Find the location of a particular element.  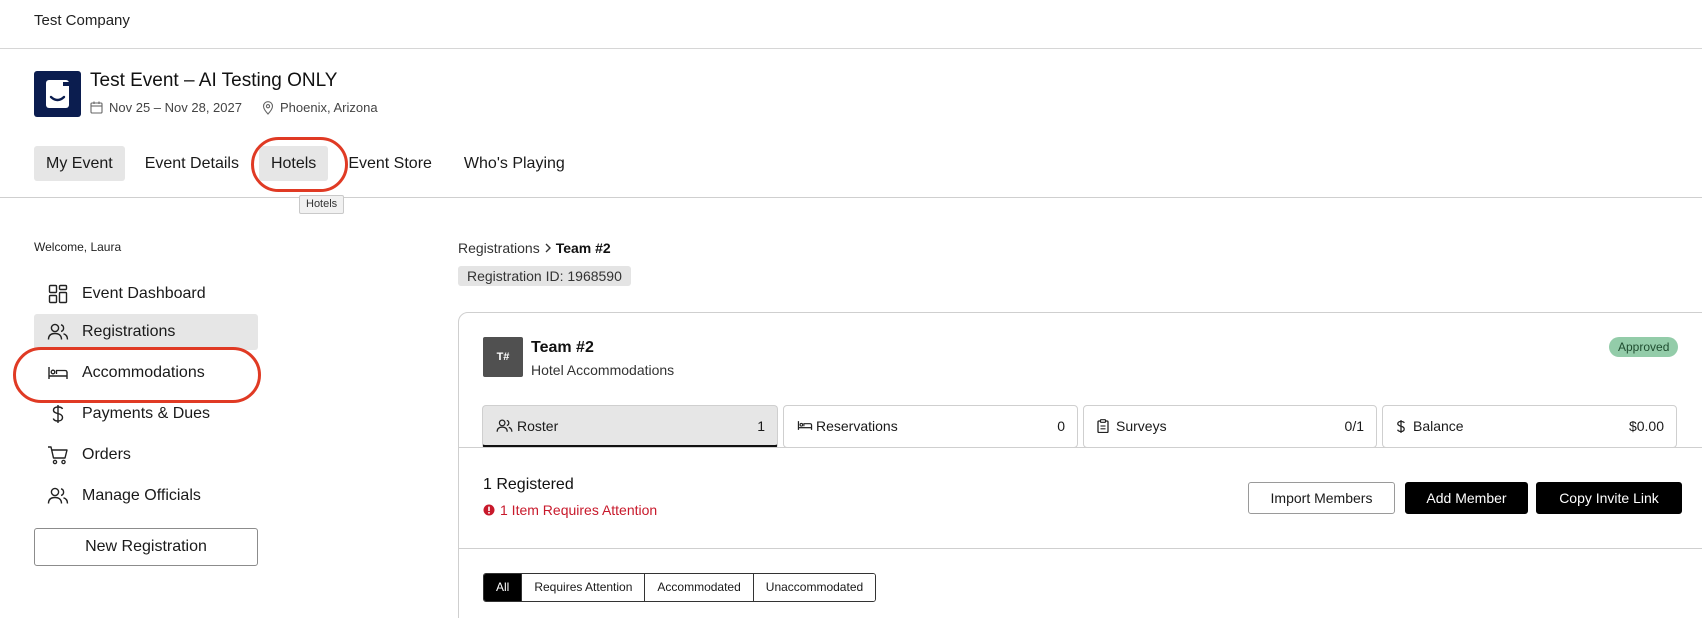

company-name: Test Company is located at coordinates (82, 20).